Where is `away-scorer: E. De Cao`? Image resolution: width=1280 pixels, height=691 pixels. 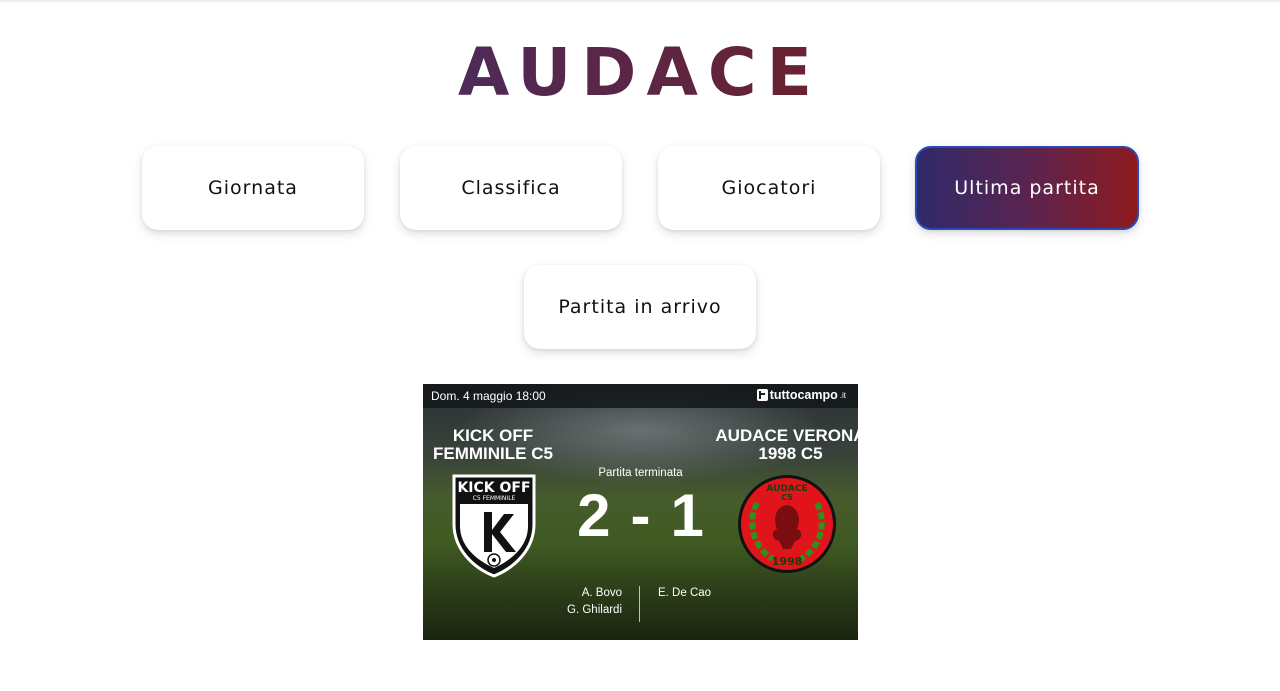
away-scorer: E. De Cao is located at coordinates (685, 593).